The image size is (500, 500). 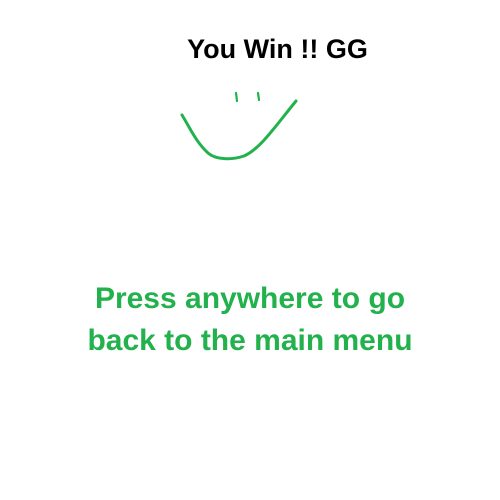 I want to click on prompt-line-1: Press anywhere to go, so click(x=250, y=298).